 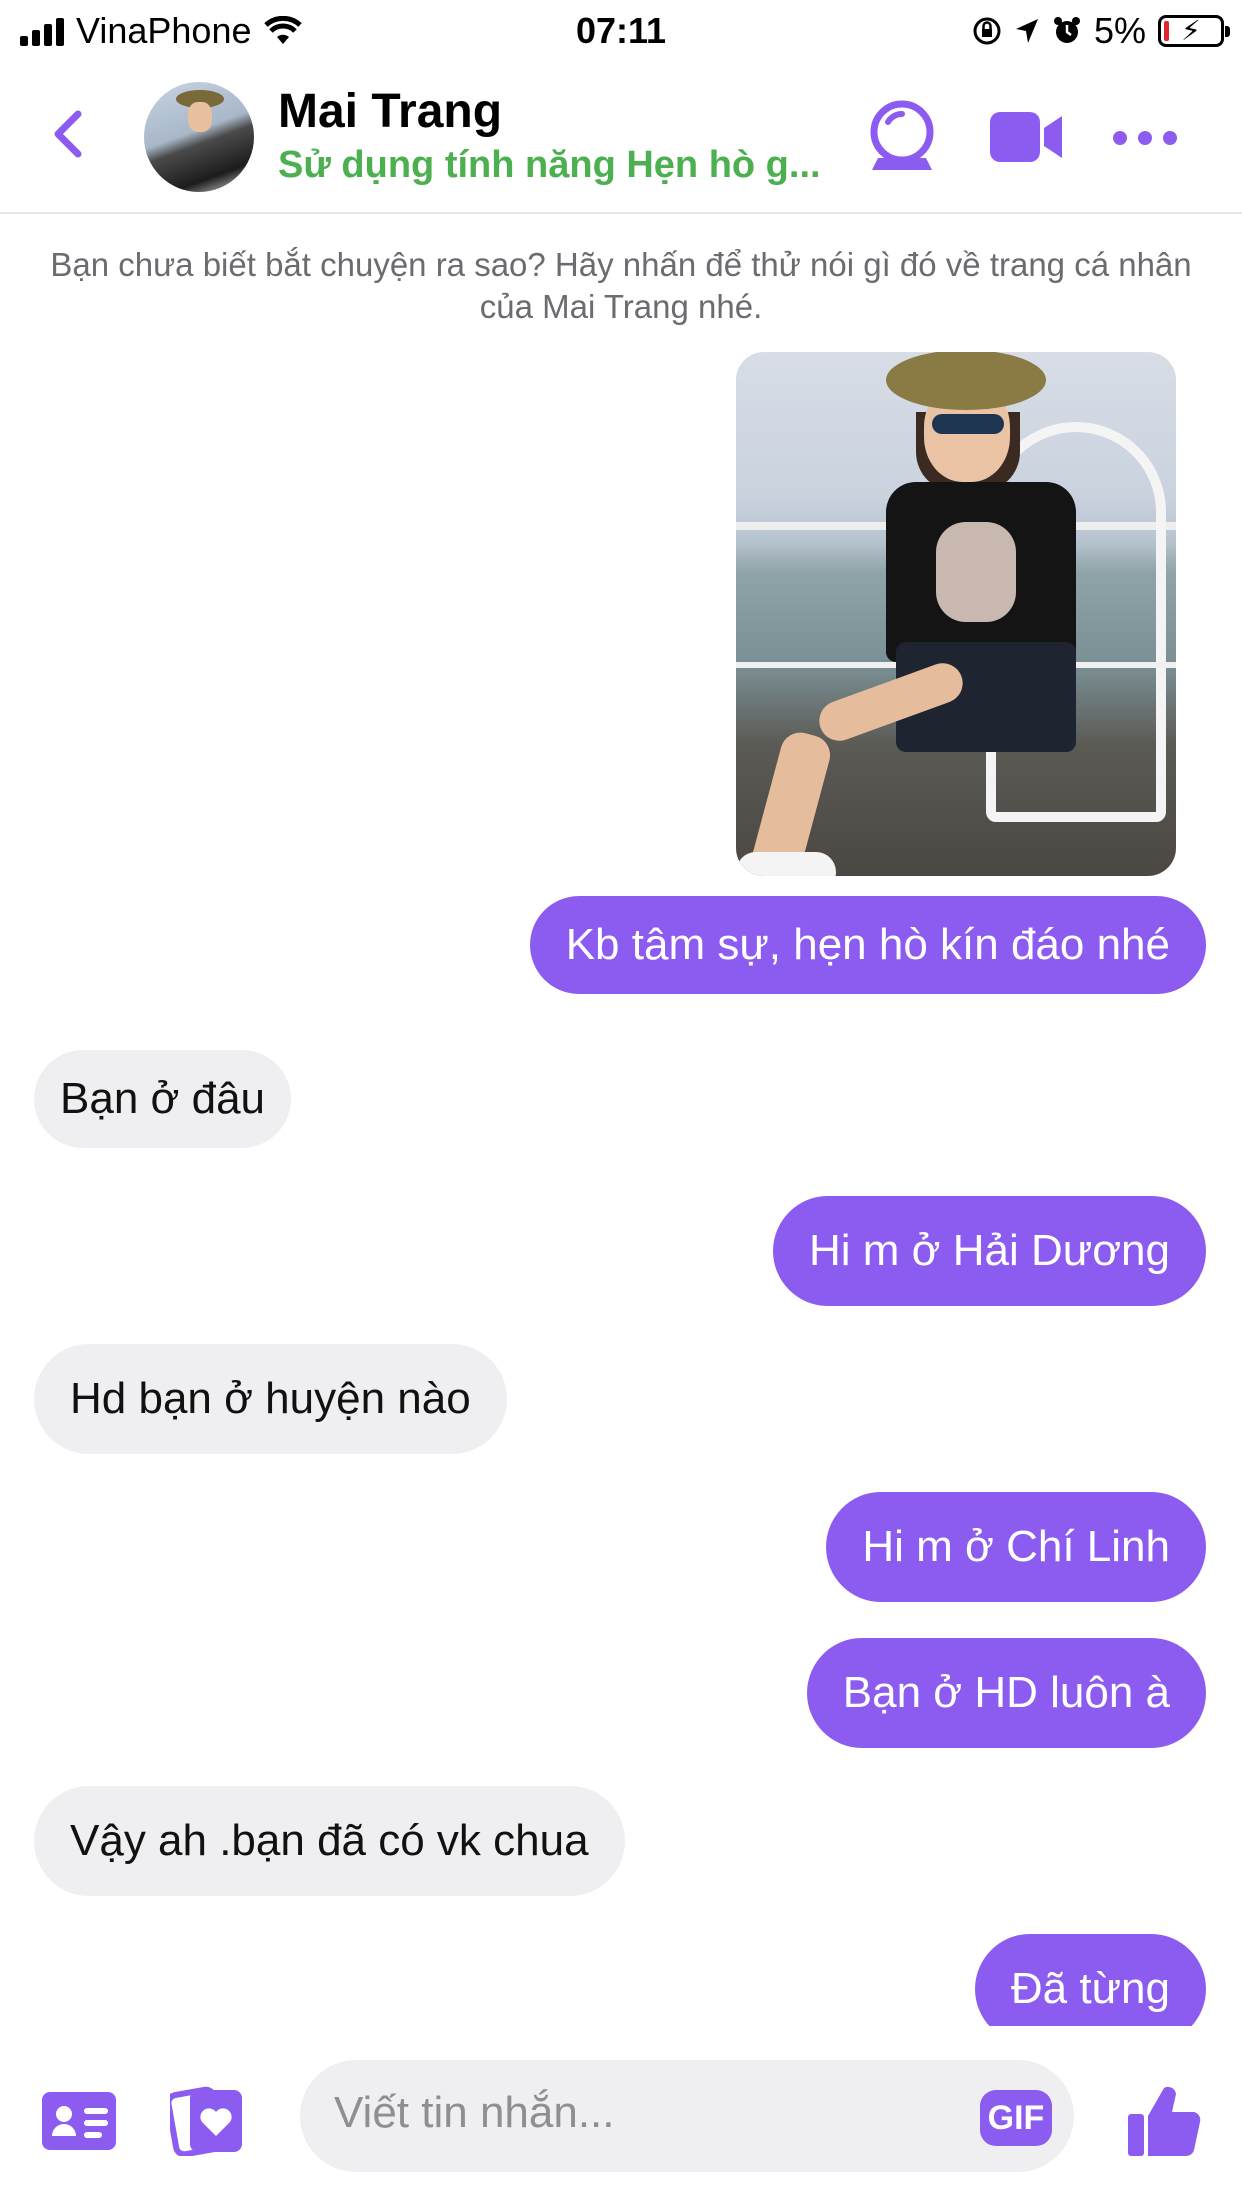 What do you see at coordinates (1026, 31) in the screenshot?
I see `location-icon` at bounding box center [1026, 31].